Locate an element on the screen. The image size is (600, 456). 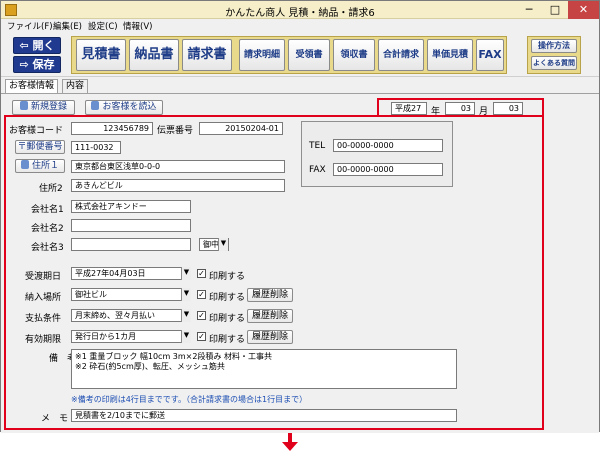
invoice-button: 請求書 is located at coordinates (207, 55).